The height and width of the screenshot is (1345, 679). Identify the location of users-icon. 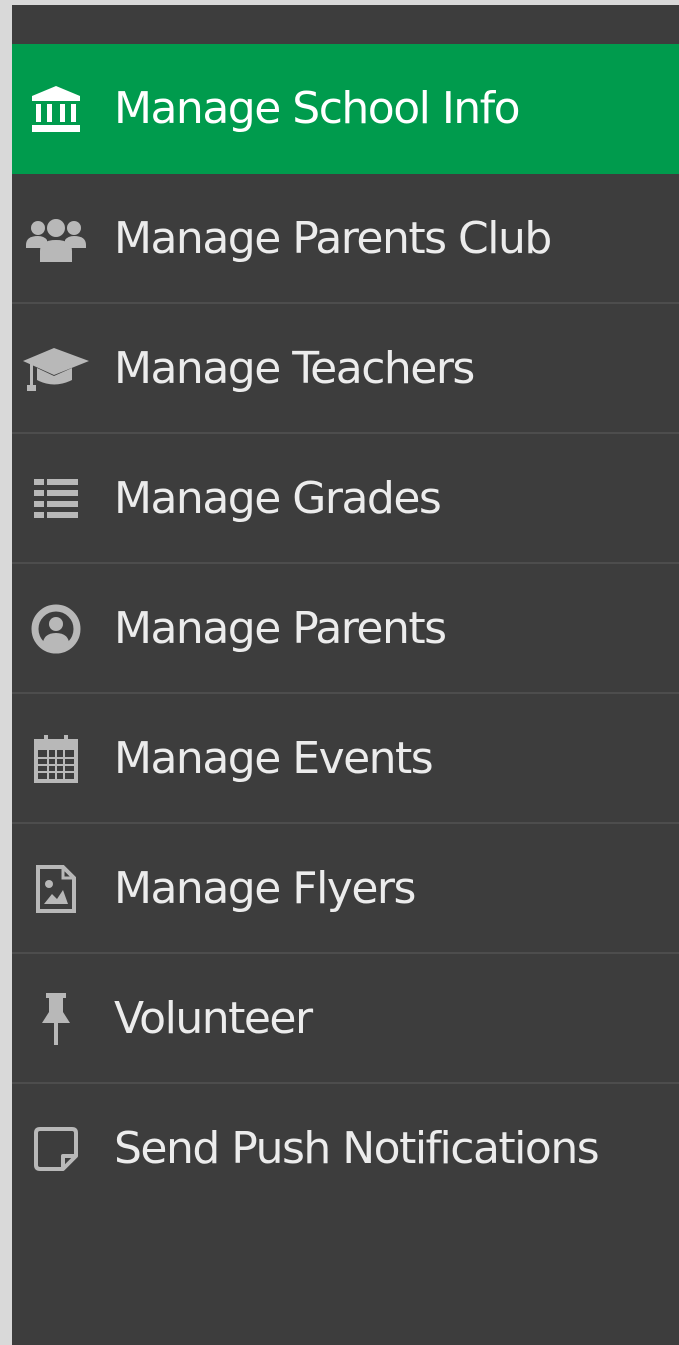
(56, 239).